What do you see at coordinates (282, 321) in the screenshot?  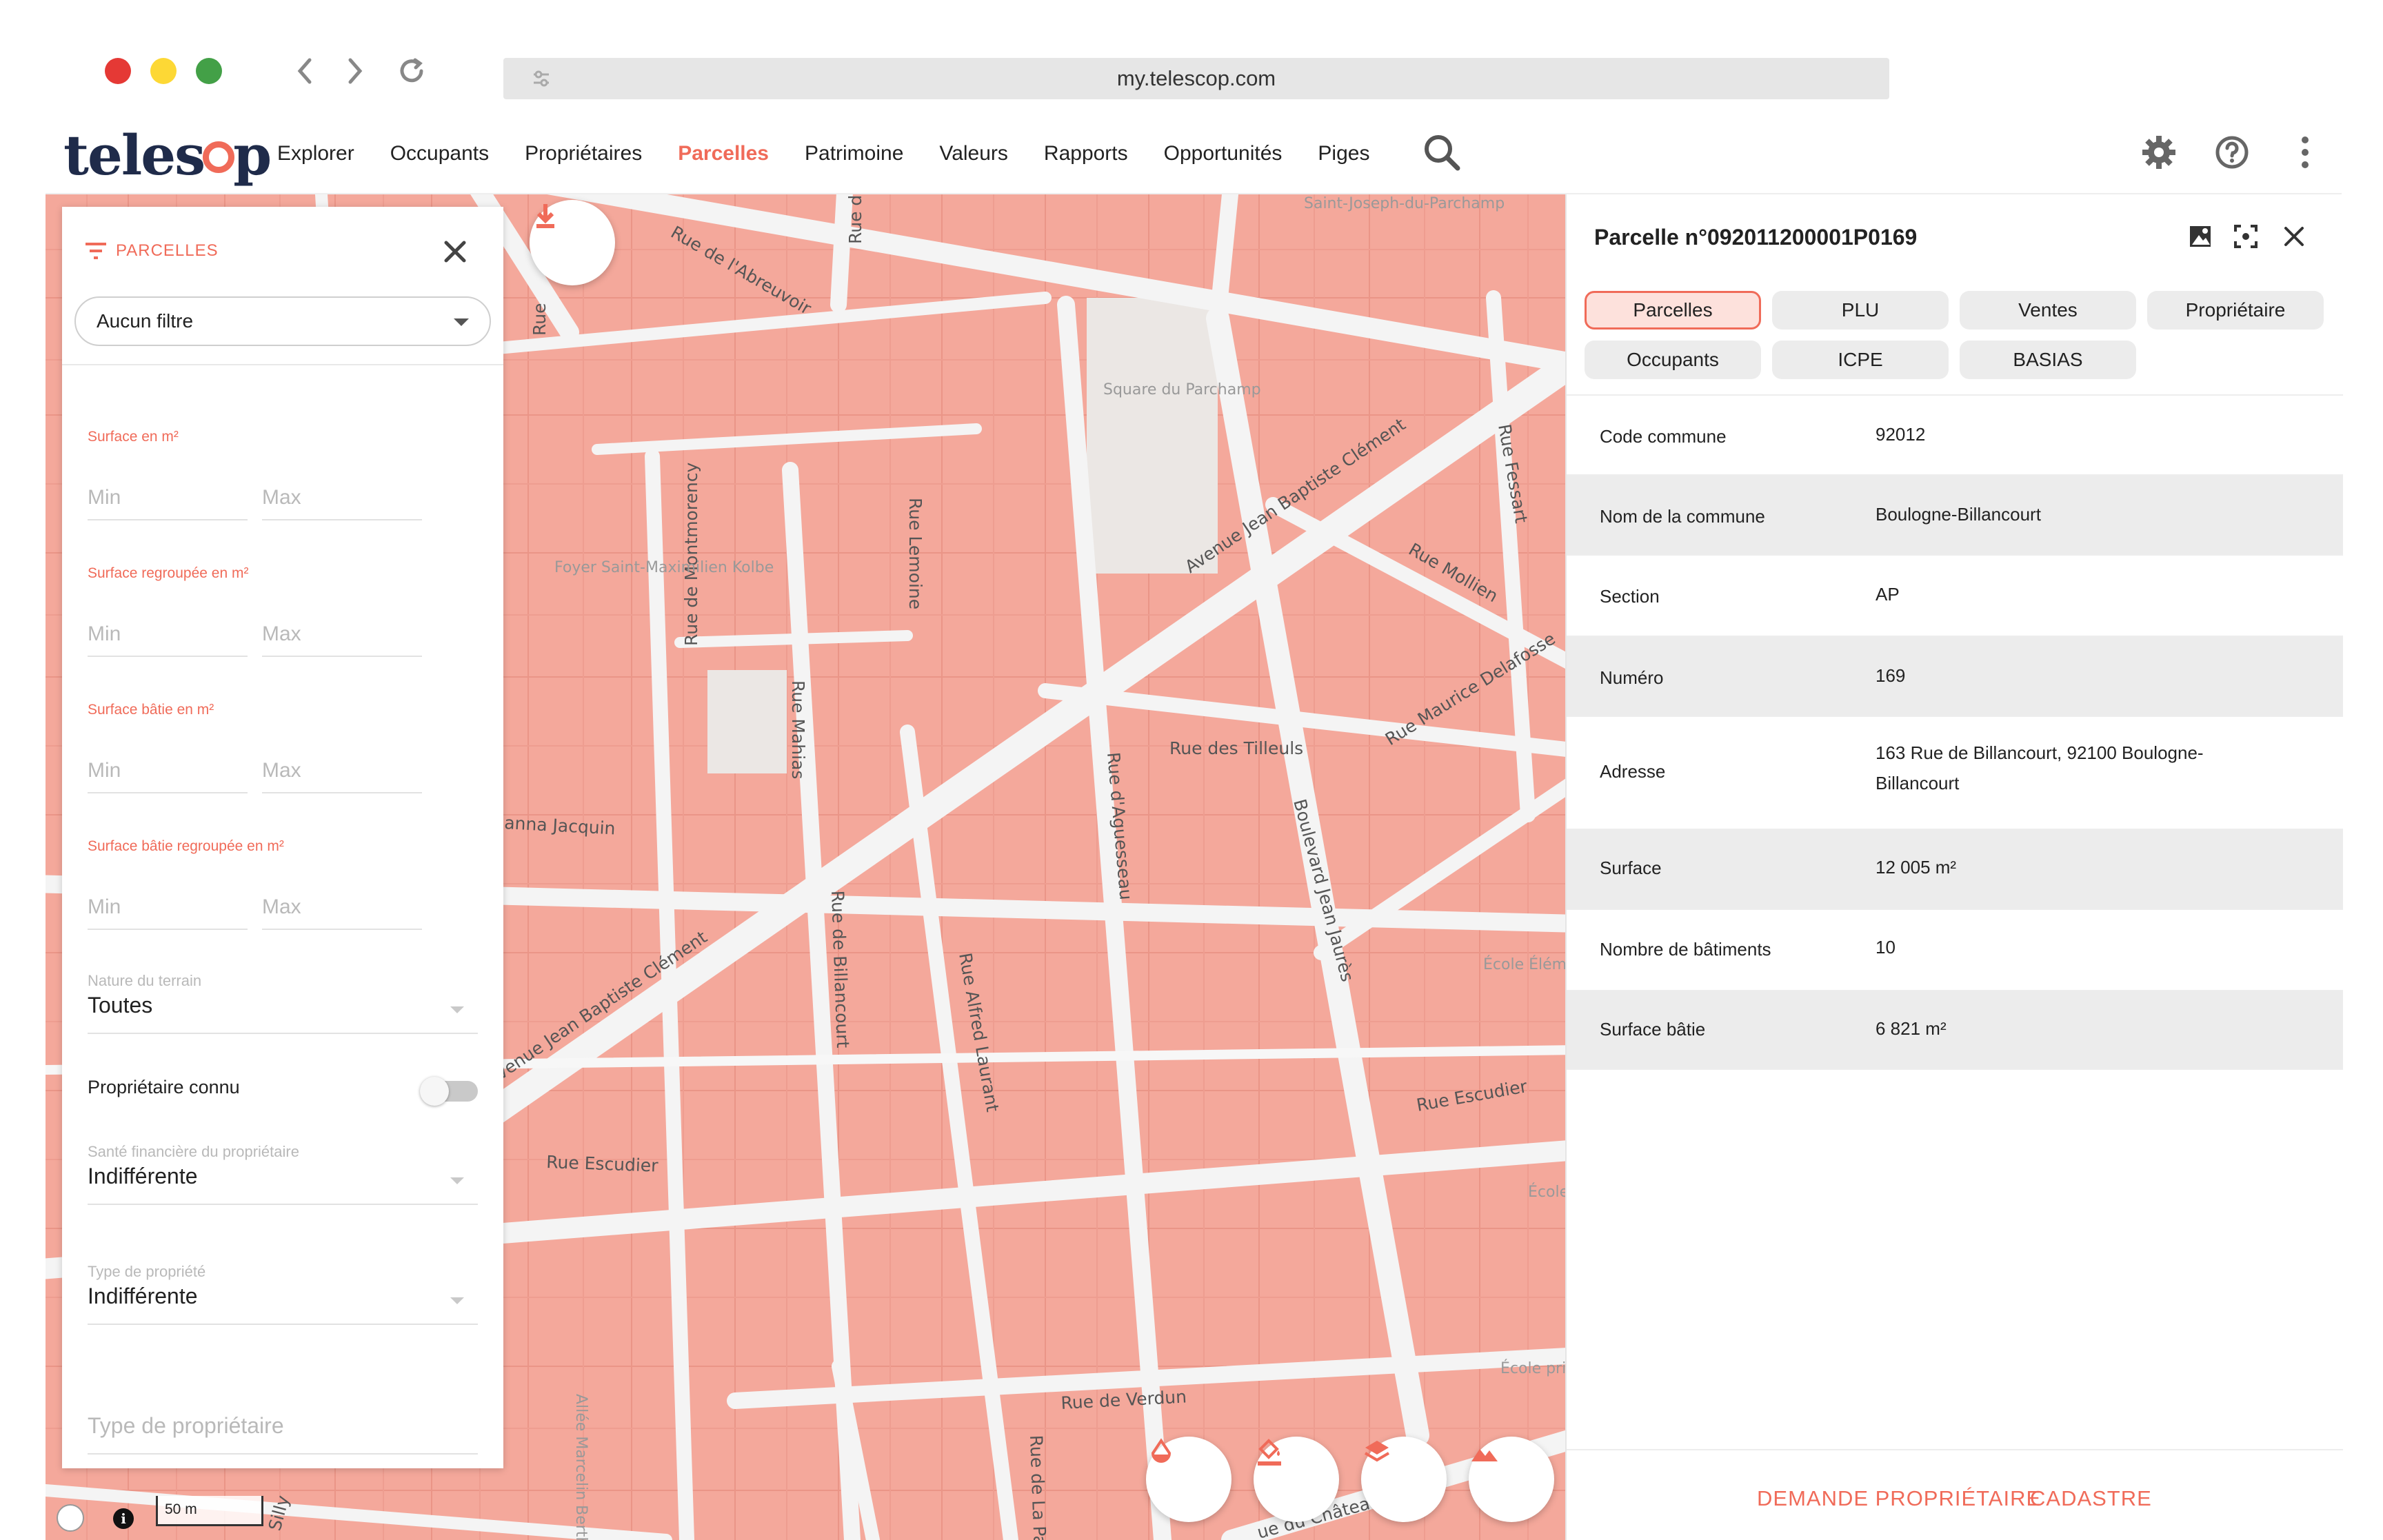 I see `saved-filter-select: Aucun filtre` at bounding box center [282, 321].